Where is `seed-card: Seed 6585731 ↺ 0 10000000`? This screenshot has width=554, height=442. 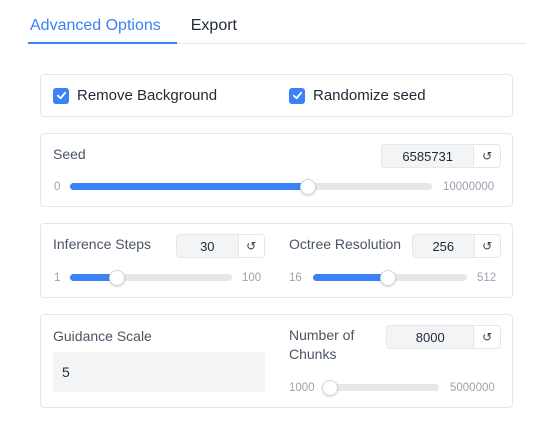 seed-card: Seed 6585731 ↺ 0 10000000 is located at coordinates (276, 170).